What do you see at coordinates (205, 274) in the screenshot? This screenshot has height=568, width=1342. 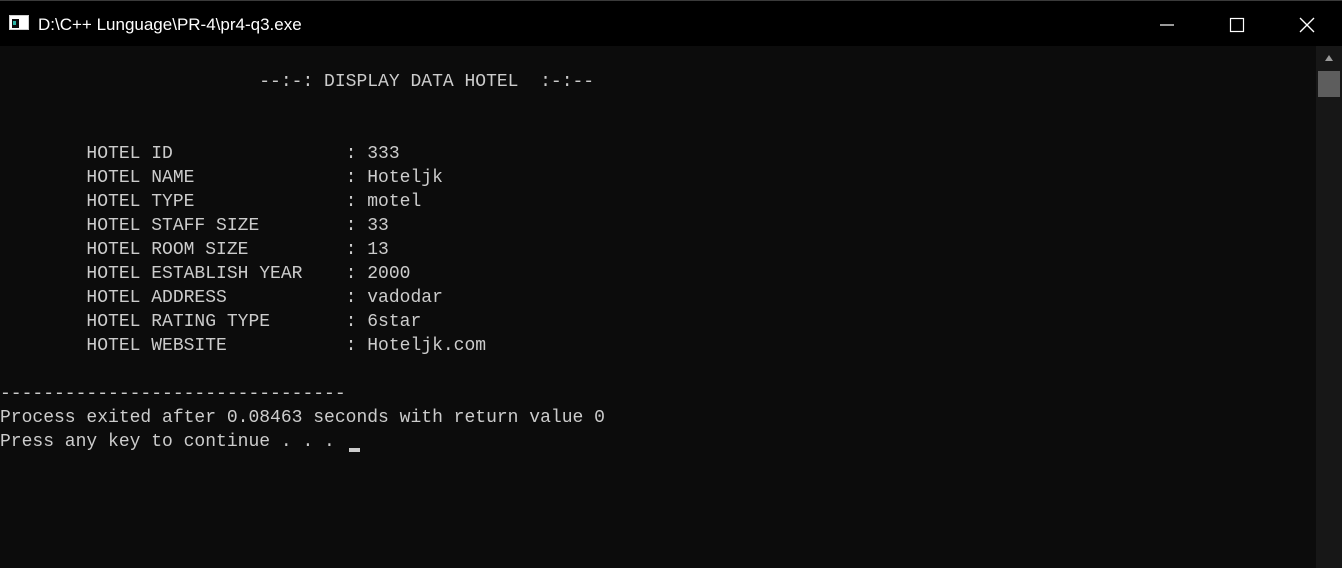 I see `console-row-establish-year: HOTEL ESTABLISH YEAR : 2000` at bounding box center [205, 274].